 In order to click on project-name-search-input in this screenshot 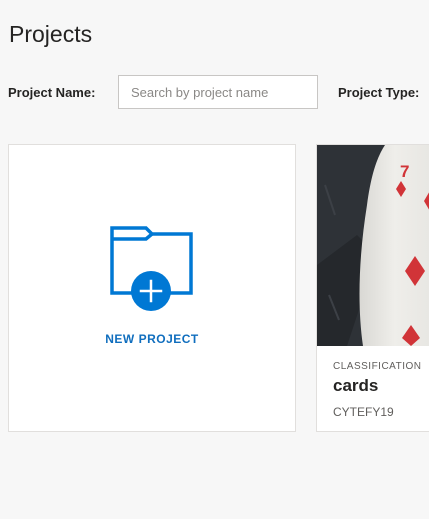, I will do `click(218, 92)`.